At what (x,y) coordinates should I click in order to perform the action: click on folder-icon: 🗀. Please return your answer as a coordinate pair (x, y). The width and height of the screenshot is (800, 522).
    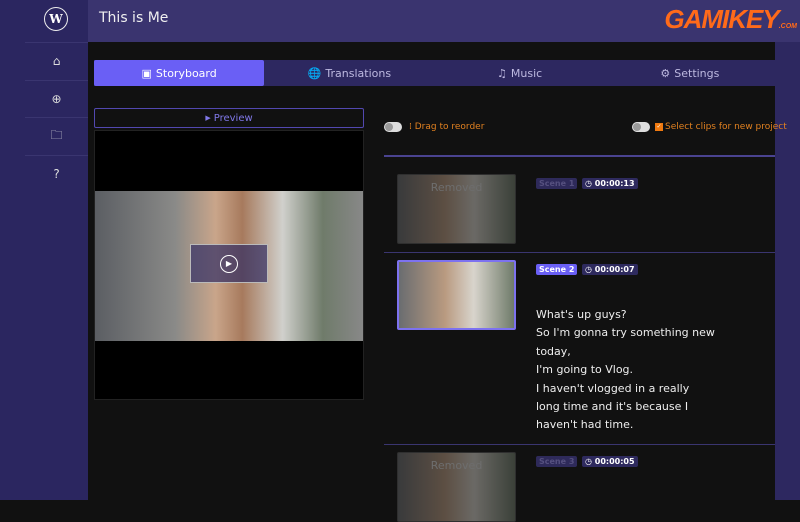
    Looking at the image, I should click on (56, 135).